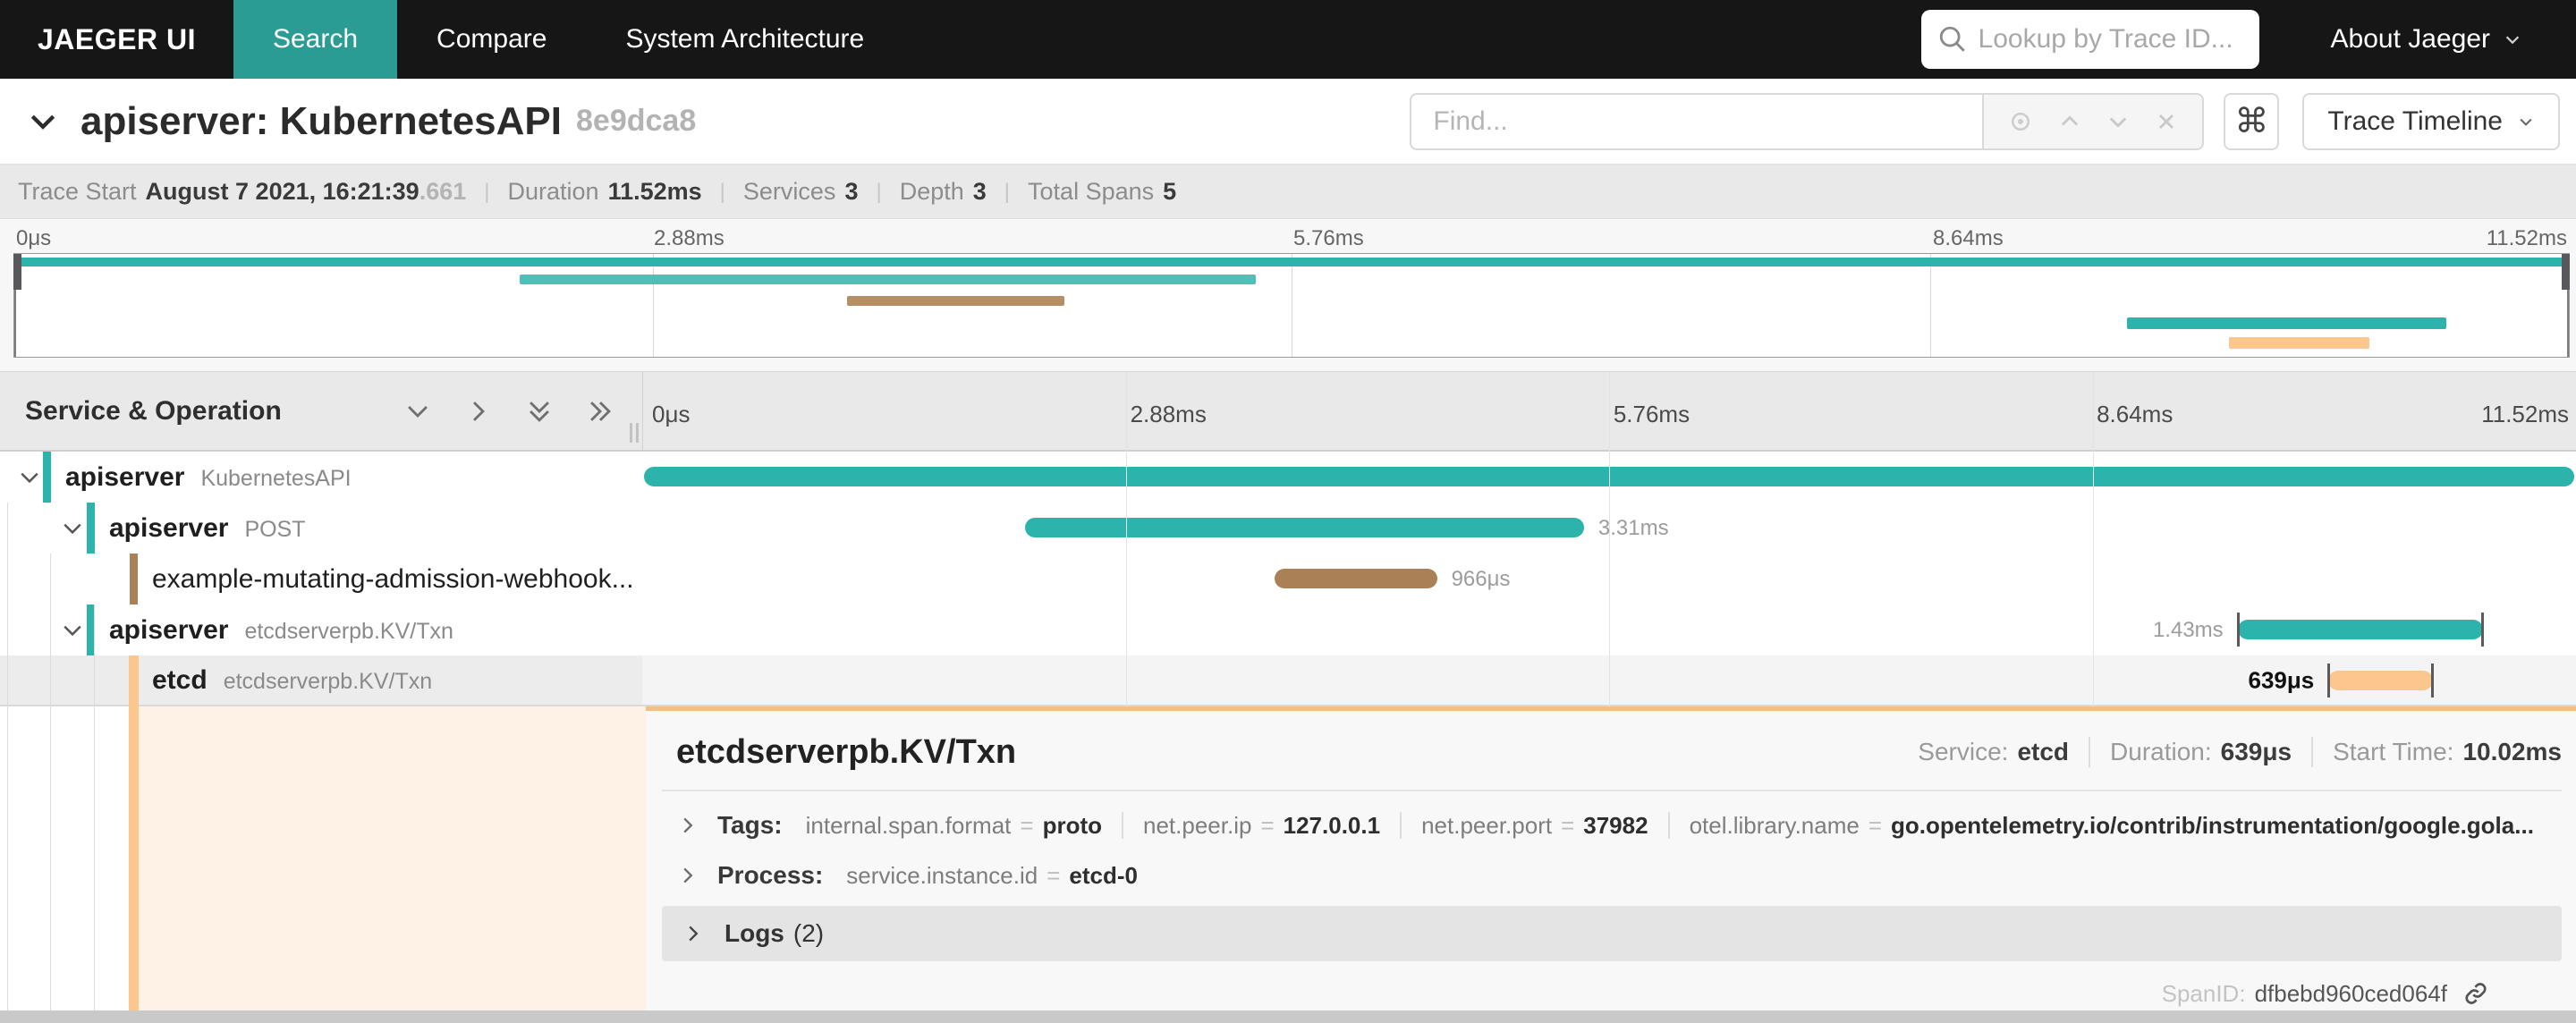 The image size is (2576, 1023). Describe the element at coordinates (2252, 121) in the screenshot. I see `keyboard-shortcuts-button: ⌘` at that location.